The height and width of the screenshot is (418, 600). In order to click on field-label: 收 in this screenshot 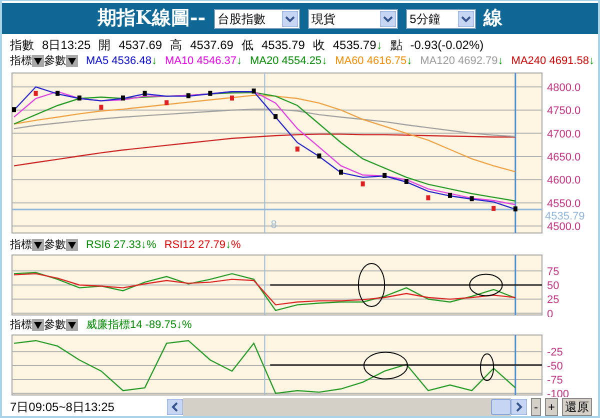, I will do `click(318, 45)`.